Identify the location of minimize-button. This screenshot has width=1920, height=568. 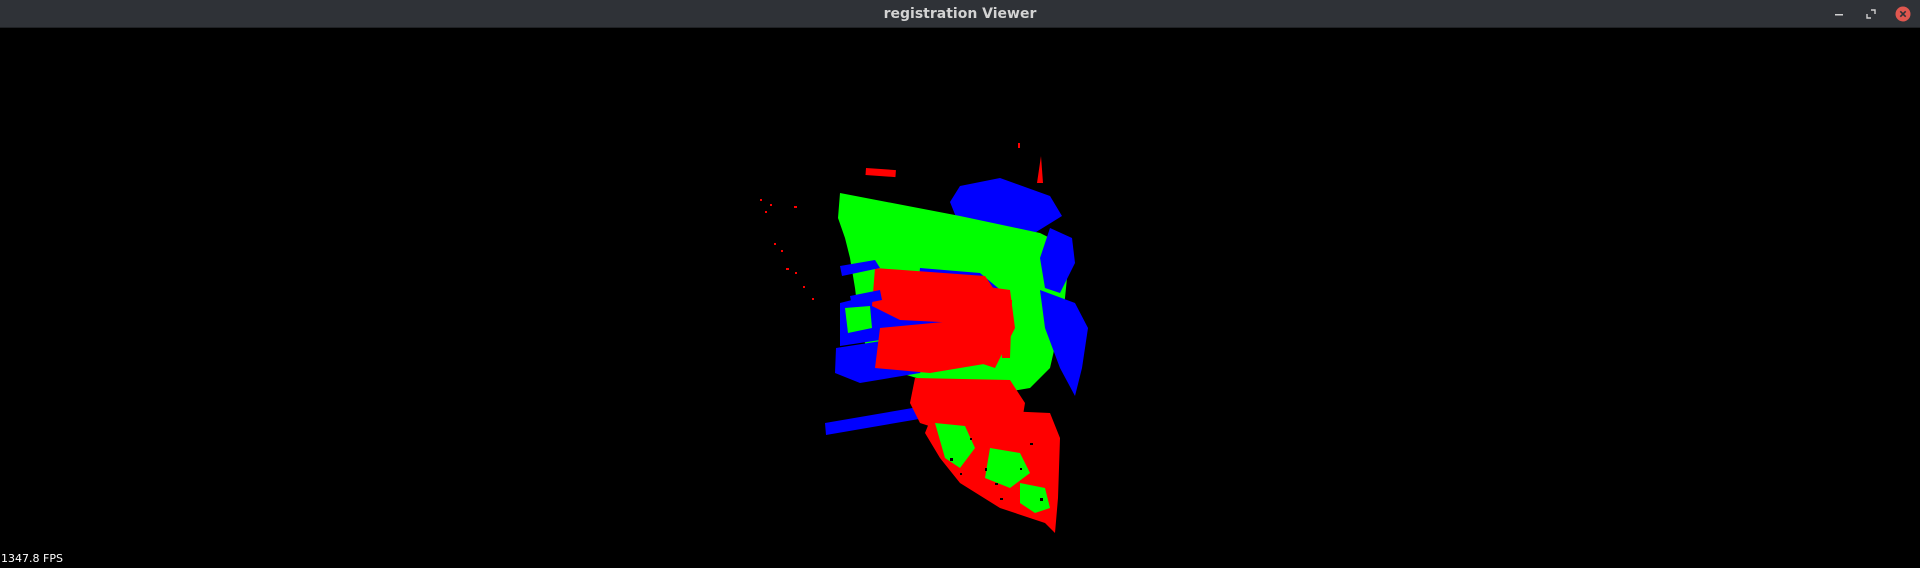
(1839, 14).